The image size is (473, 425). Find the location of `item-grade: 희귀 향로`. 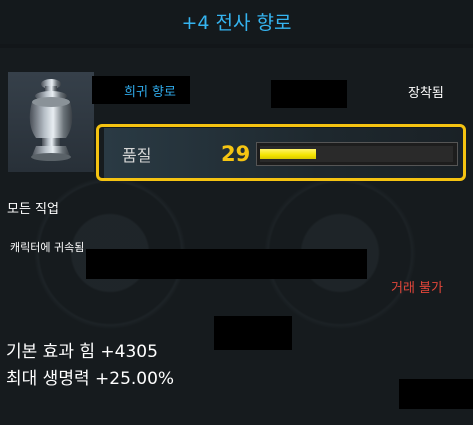

item-grade: 희귀 향로 is located at coordinates (150, 92).